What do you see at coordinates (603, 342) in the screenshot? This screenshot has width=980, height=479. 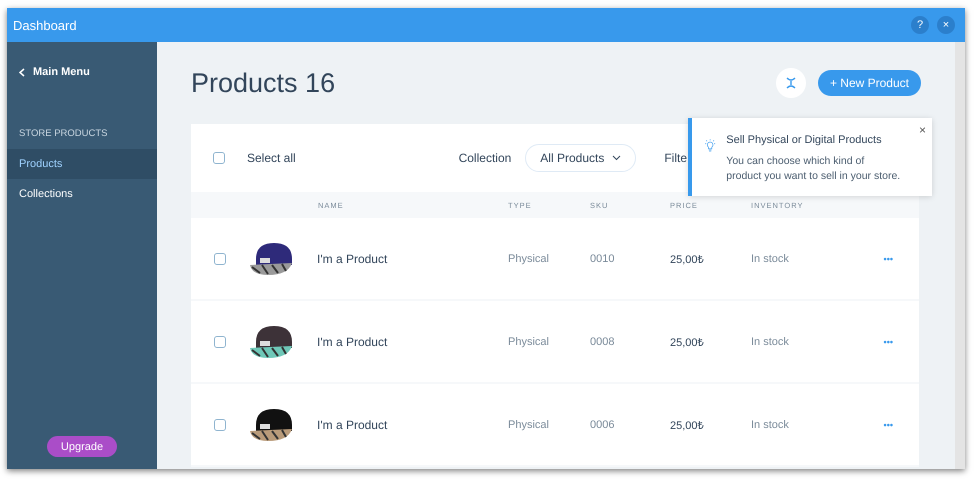 I see `product-sku: 0008` at bounding box center [603, 342].